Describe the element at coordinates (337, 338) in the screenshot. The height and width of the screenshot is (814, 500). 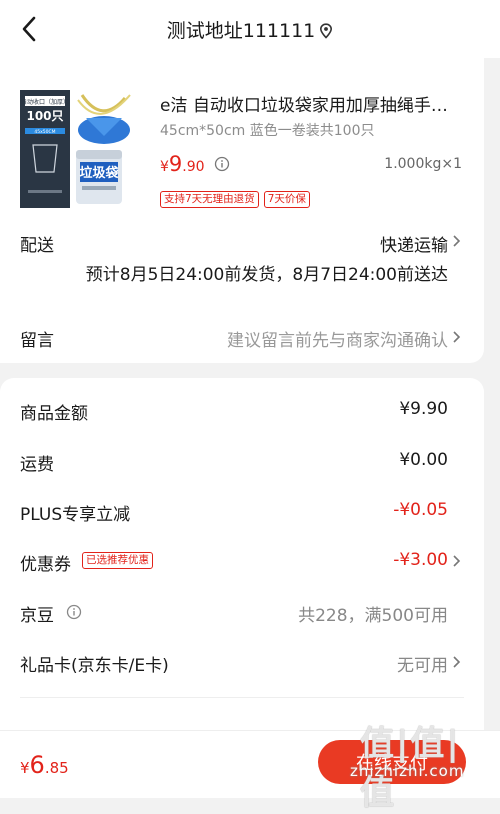
I see `message-input: 建议留言前先与商家沟通确认` at that location.